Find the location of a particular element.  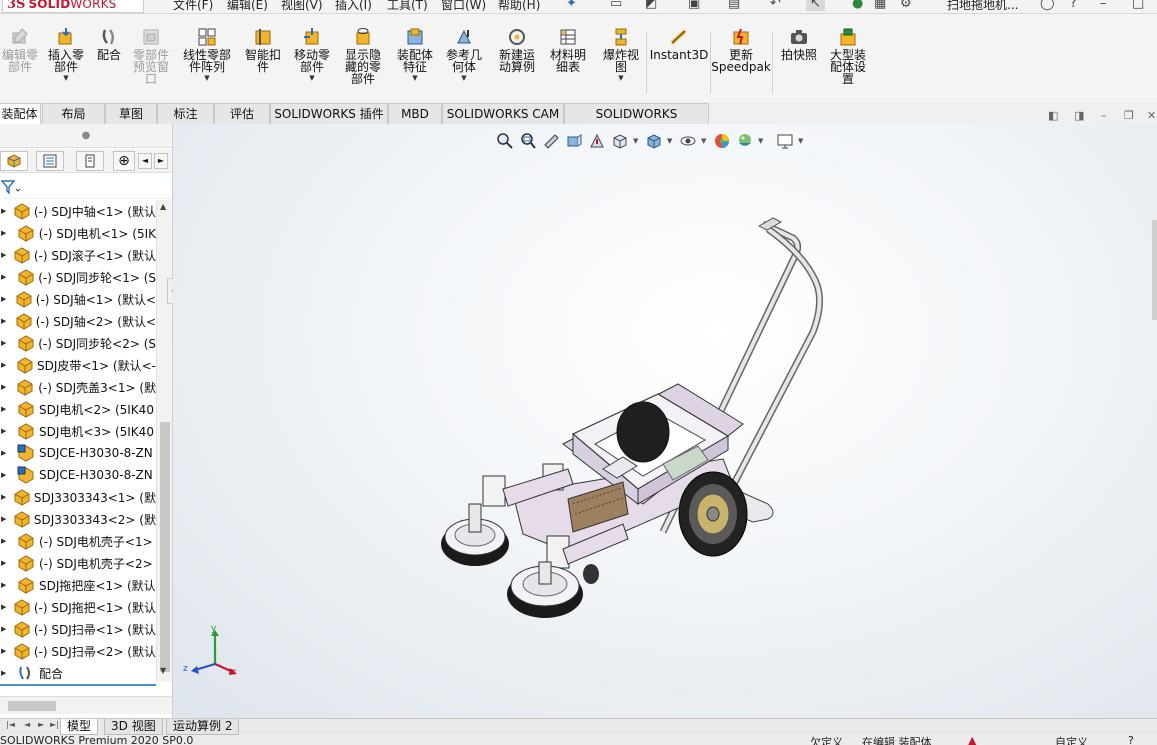

move-component-dropdown-icon: ▼ is located at coordinates (311, 78).